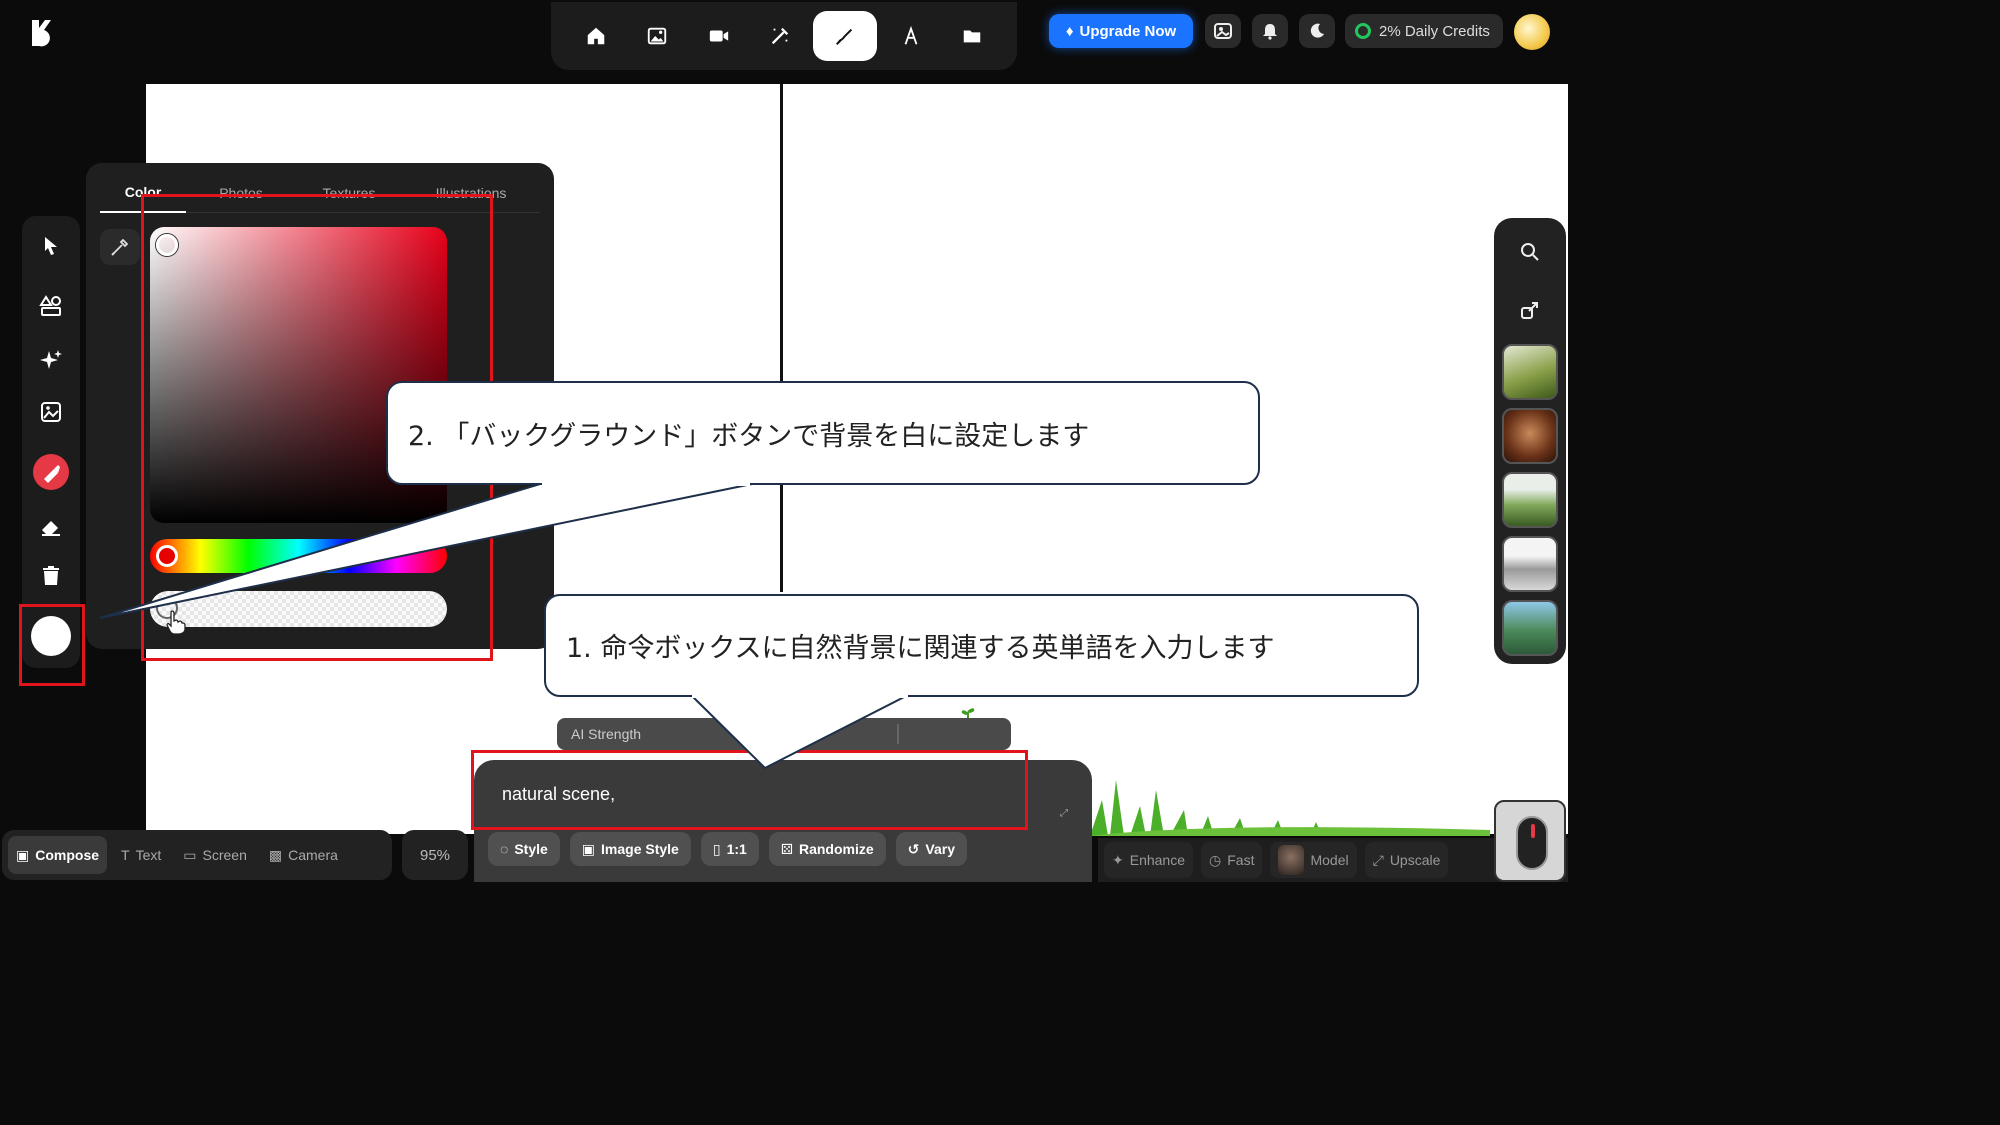 The image size is (2000, 1125). Describe the element at coordinates (1530, 628) in the screenshot. I see `thumbnail-waterfall` at that location.